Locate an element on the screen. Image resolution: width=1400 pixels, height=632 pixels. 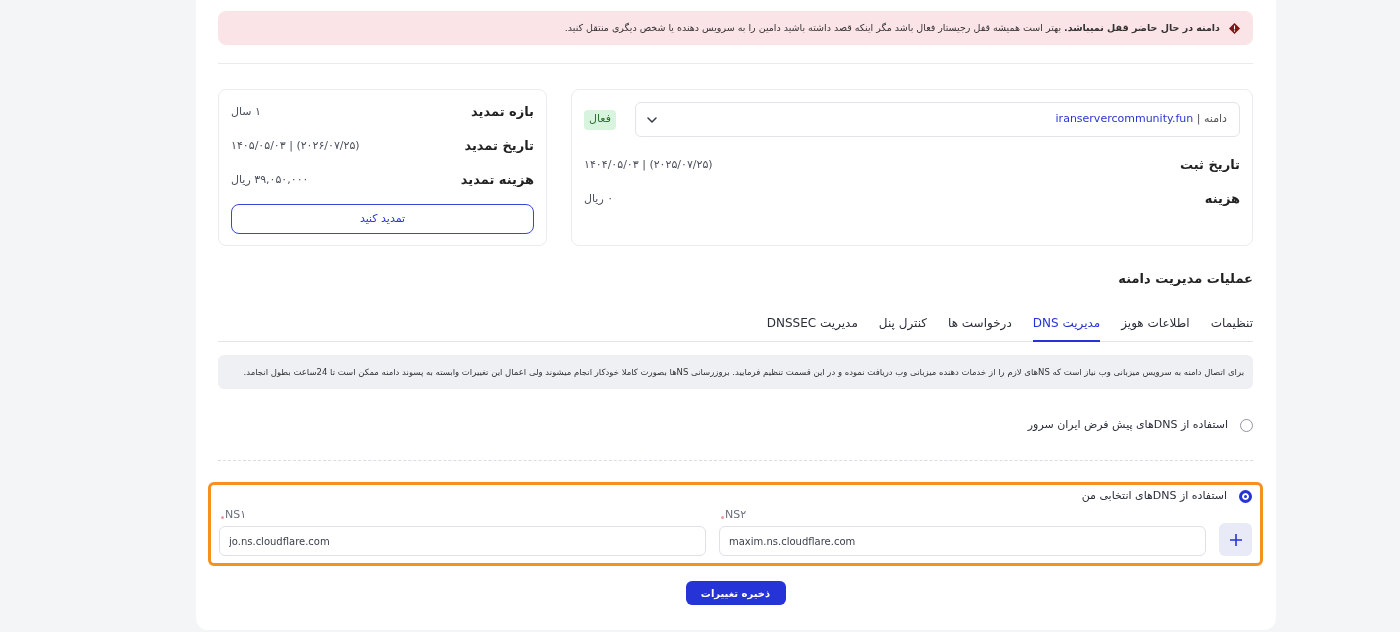
info-value: ۰ ریال is located at coordinates (599, 198).